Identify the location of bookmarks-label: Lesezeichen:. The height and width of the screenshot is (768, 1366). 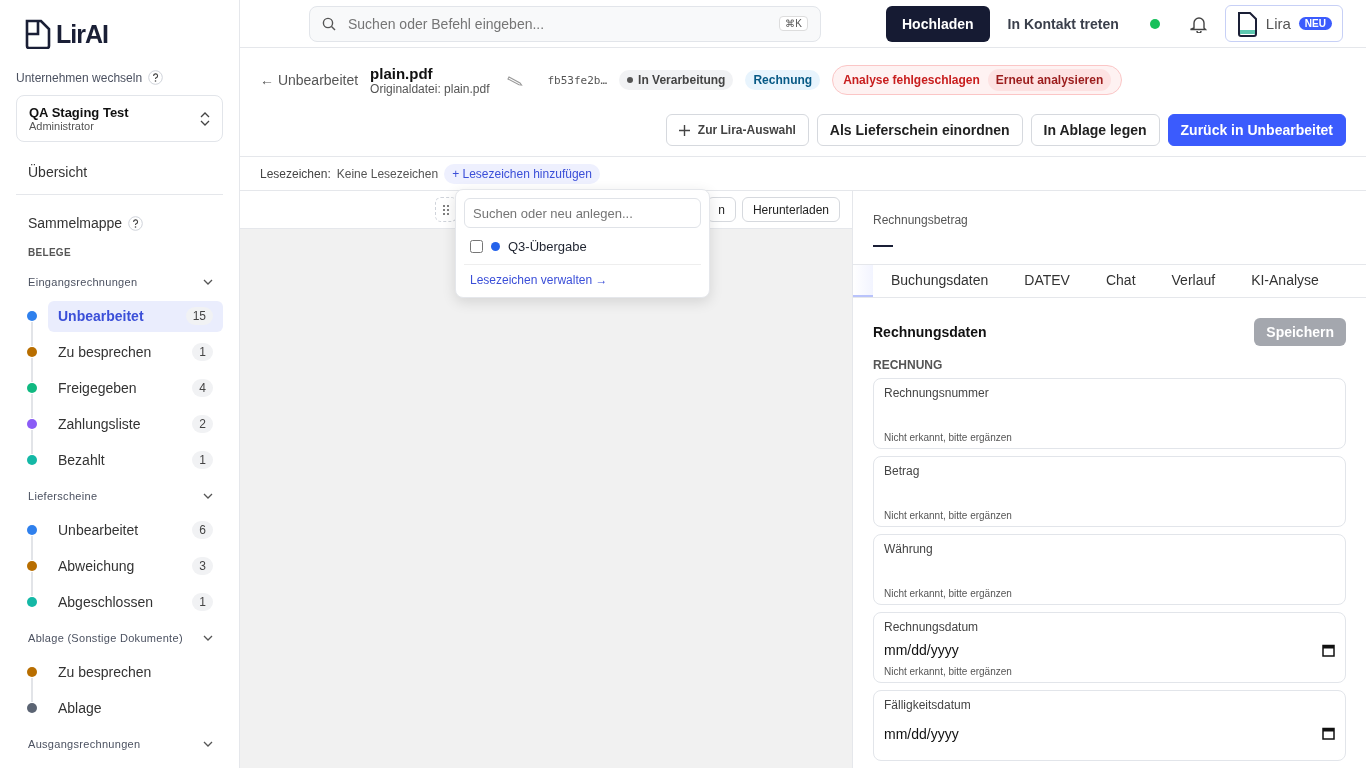
(295, 173).